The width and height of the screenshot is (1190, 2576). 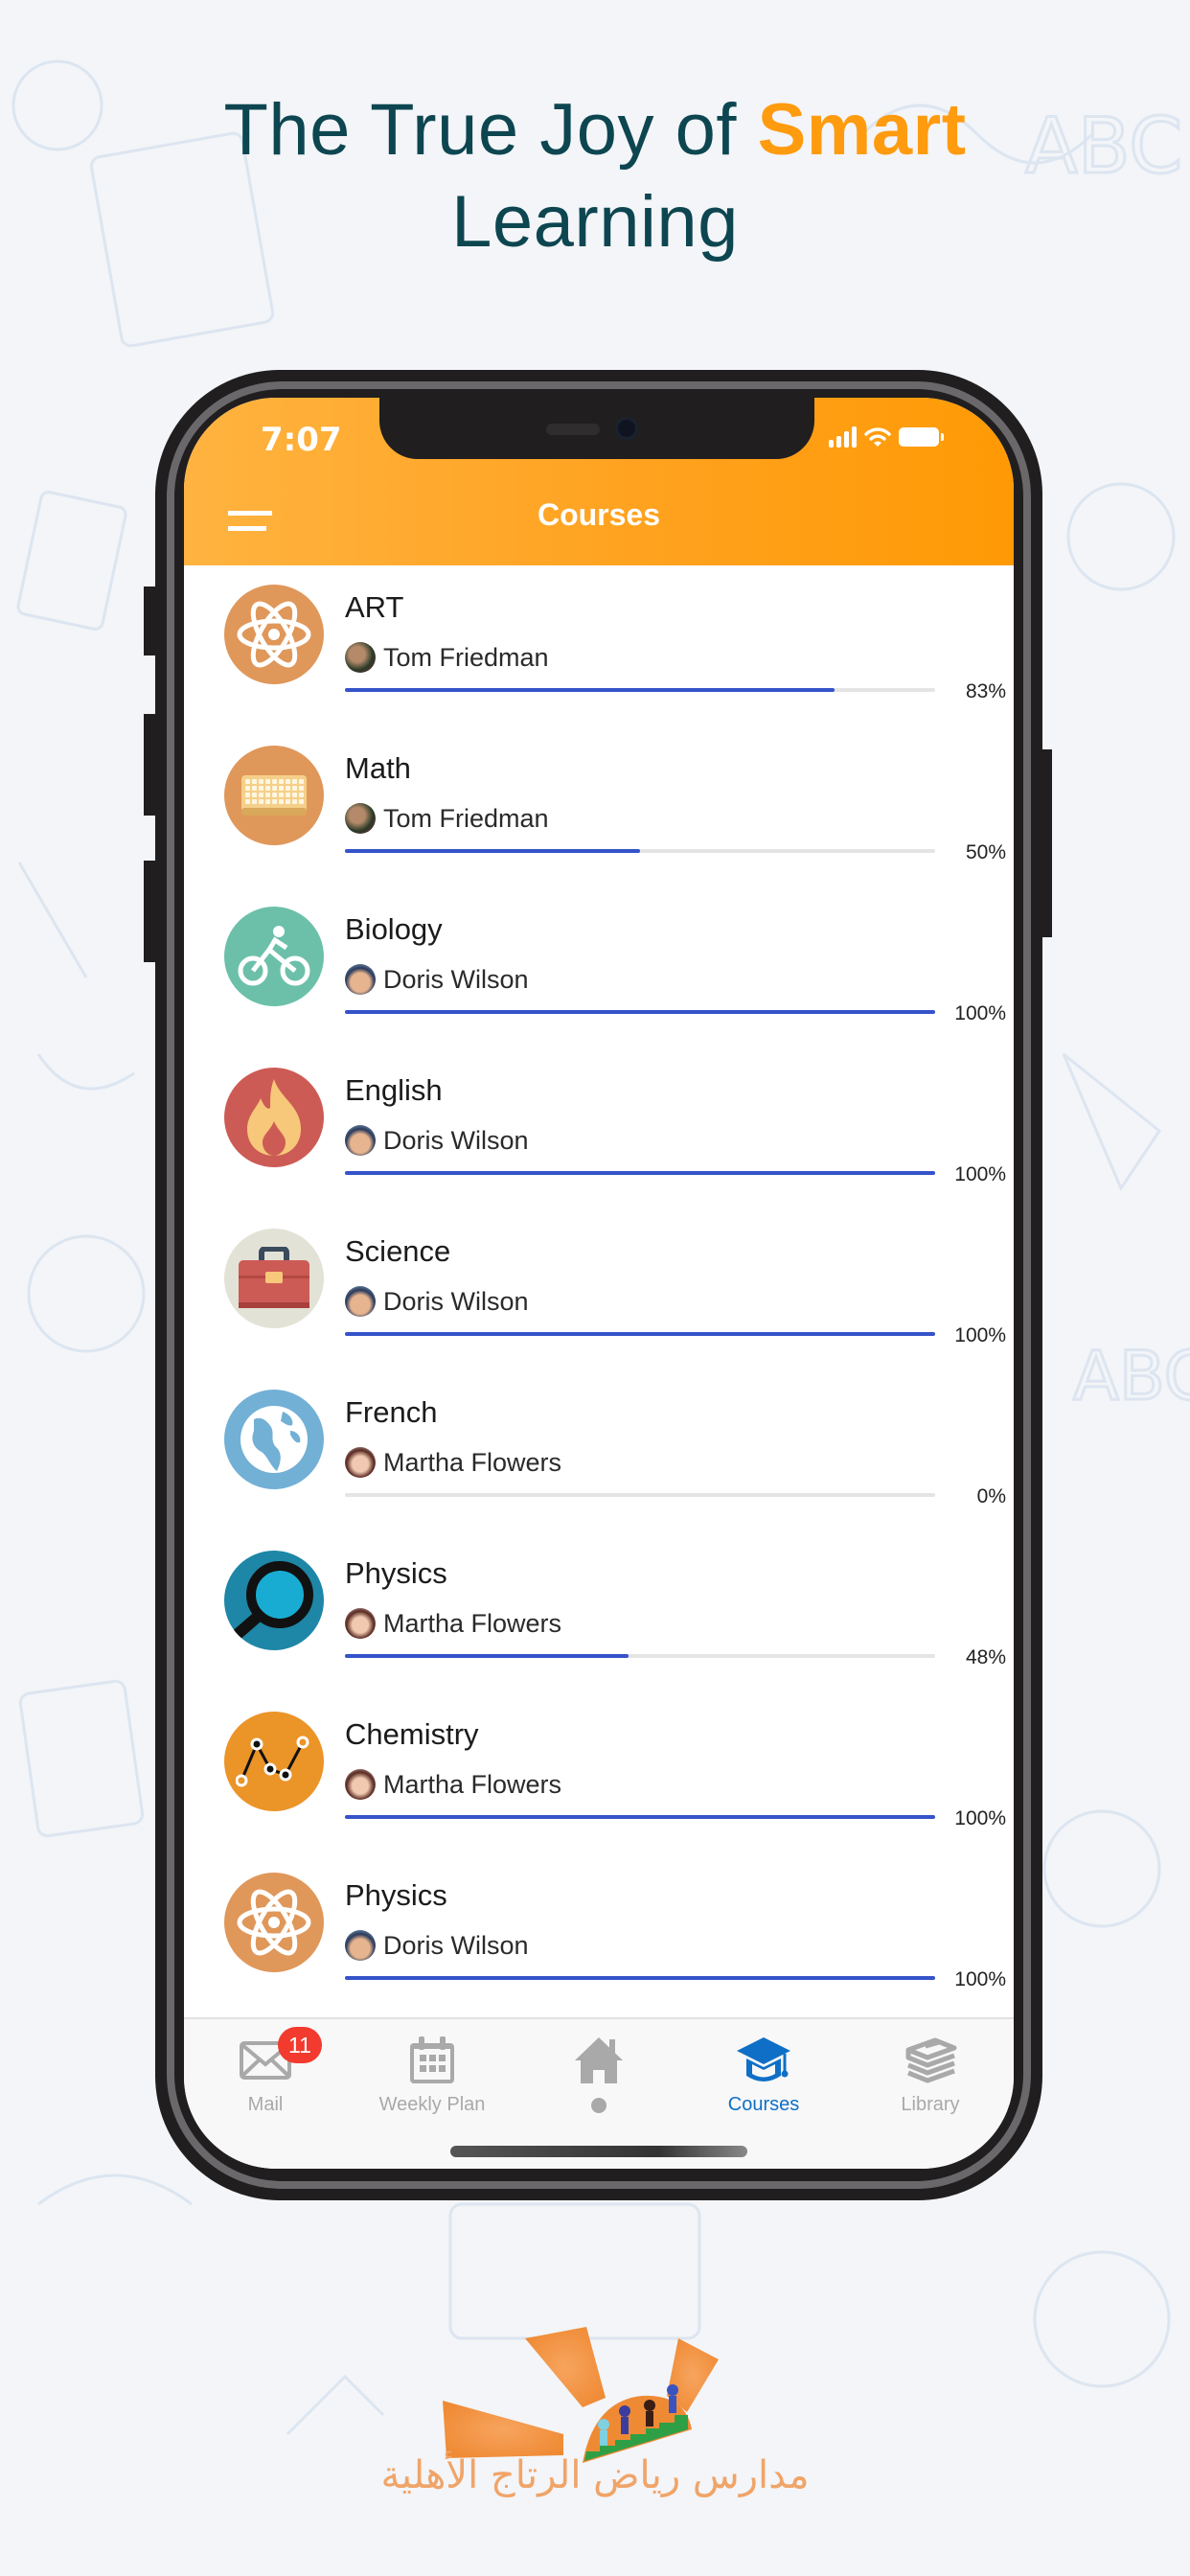 What do you see at coordinates (599, 968) in the screenshot?
I see `course-row: Biology Doris Wilson 100%` at bounding box center [599, 968].